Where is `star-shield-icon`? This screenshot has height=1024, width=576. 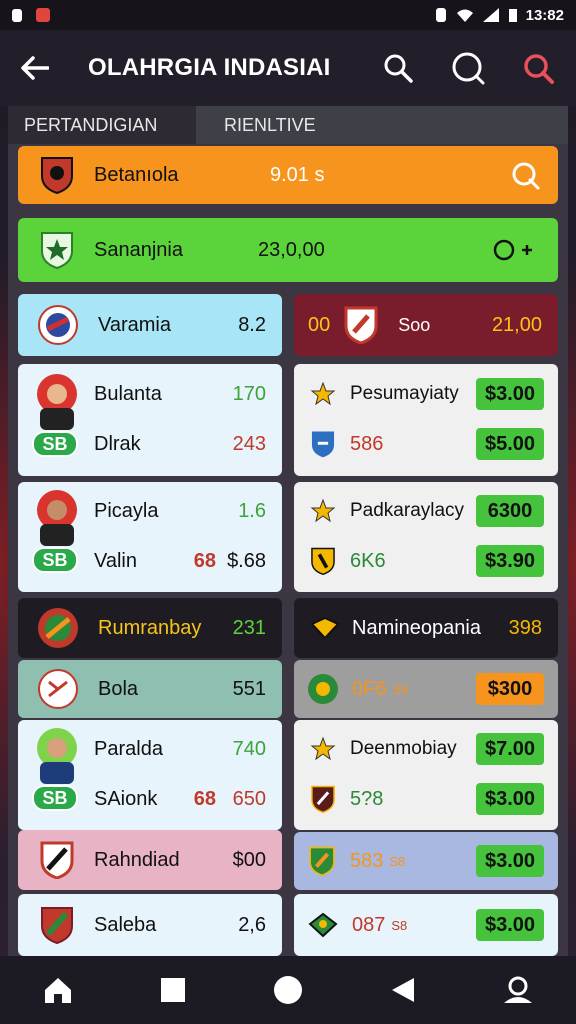 star-shield-icon is located at coordinates (57, 250).